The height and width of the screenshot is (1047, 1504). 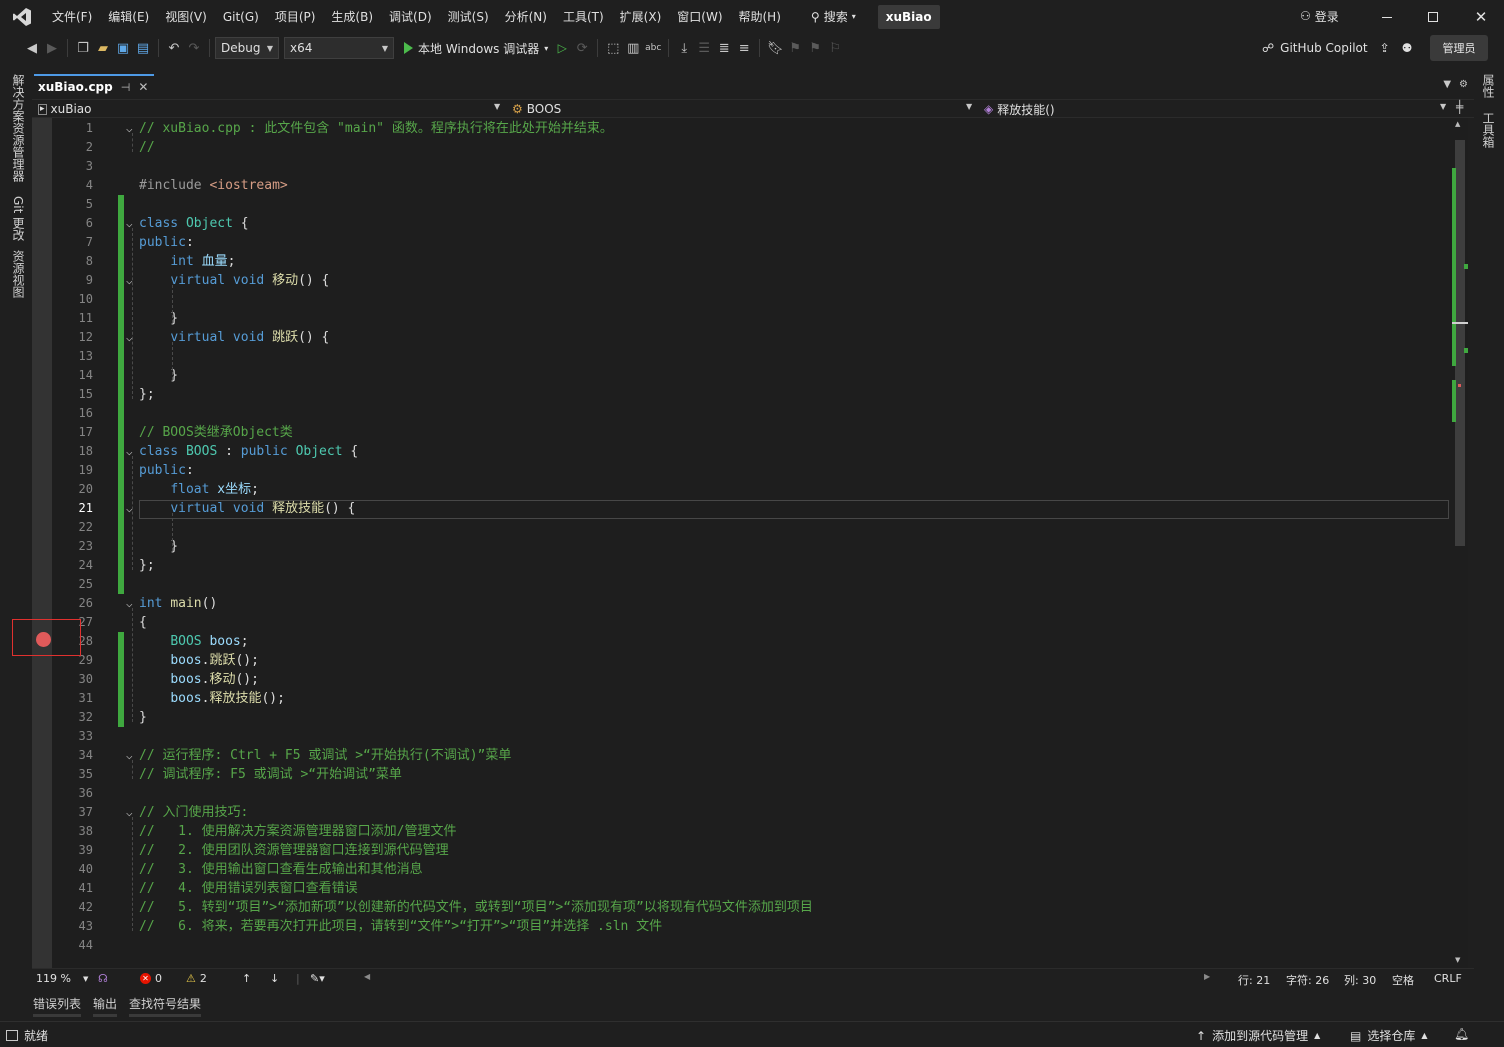 I want to click on code-line: 9 ⌵ virtual void 移动() {, so click(x=742, y=280).